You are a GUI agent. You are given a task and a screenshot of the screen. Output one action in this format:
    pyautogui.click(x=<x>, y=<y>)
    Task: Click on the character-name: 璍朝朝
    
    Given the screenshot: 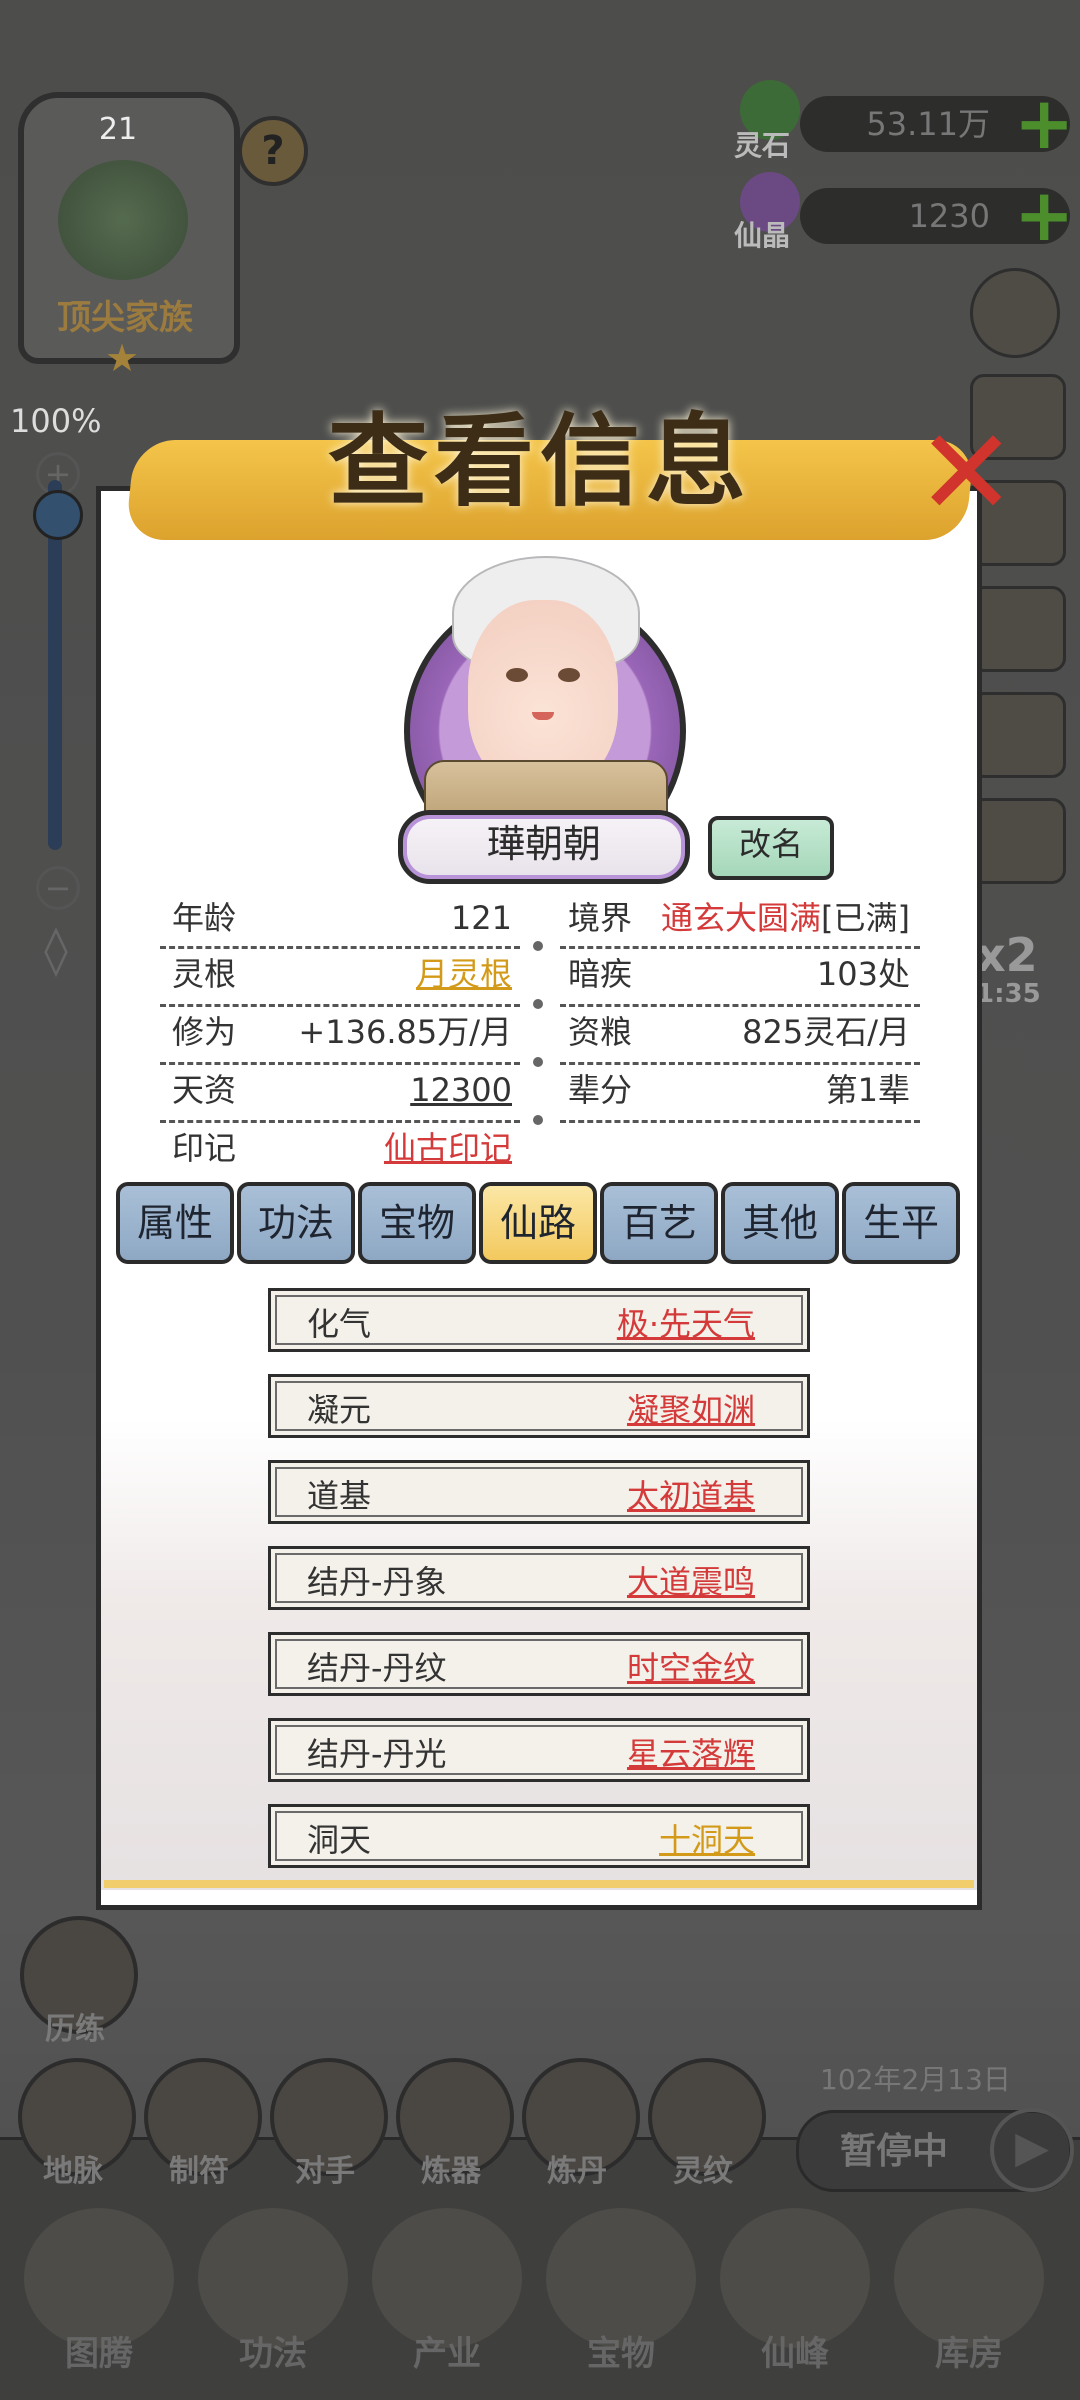 What is the action you would take?
    pyautogui.click(x=544, y=847)
    